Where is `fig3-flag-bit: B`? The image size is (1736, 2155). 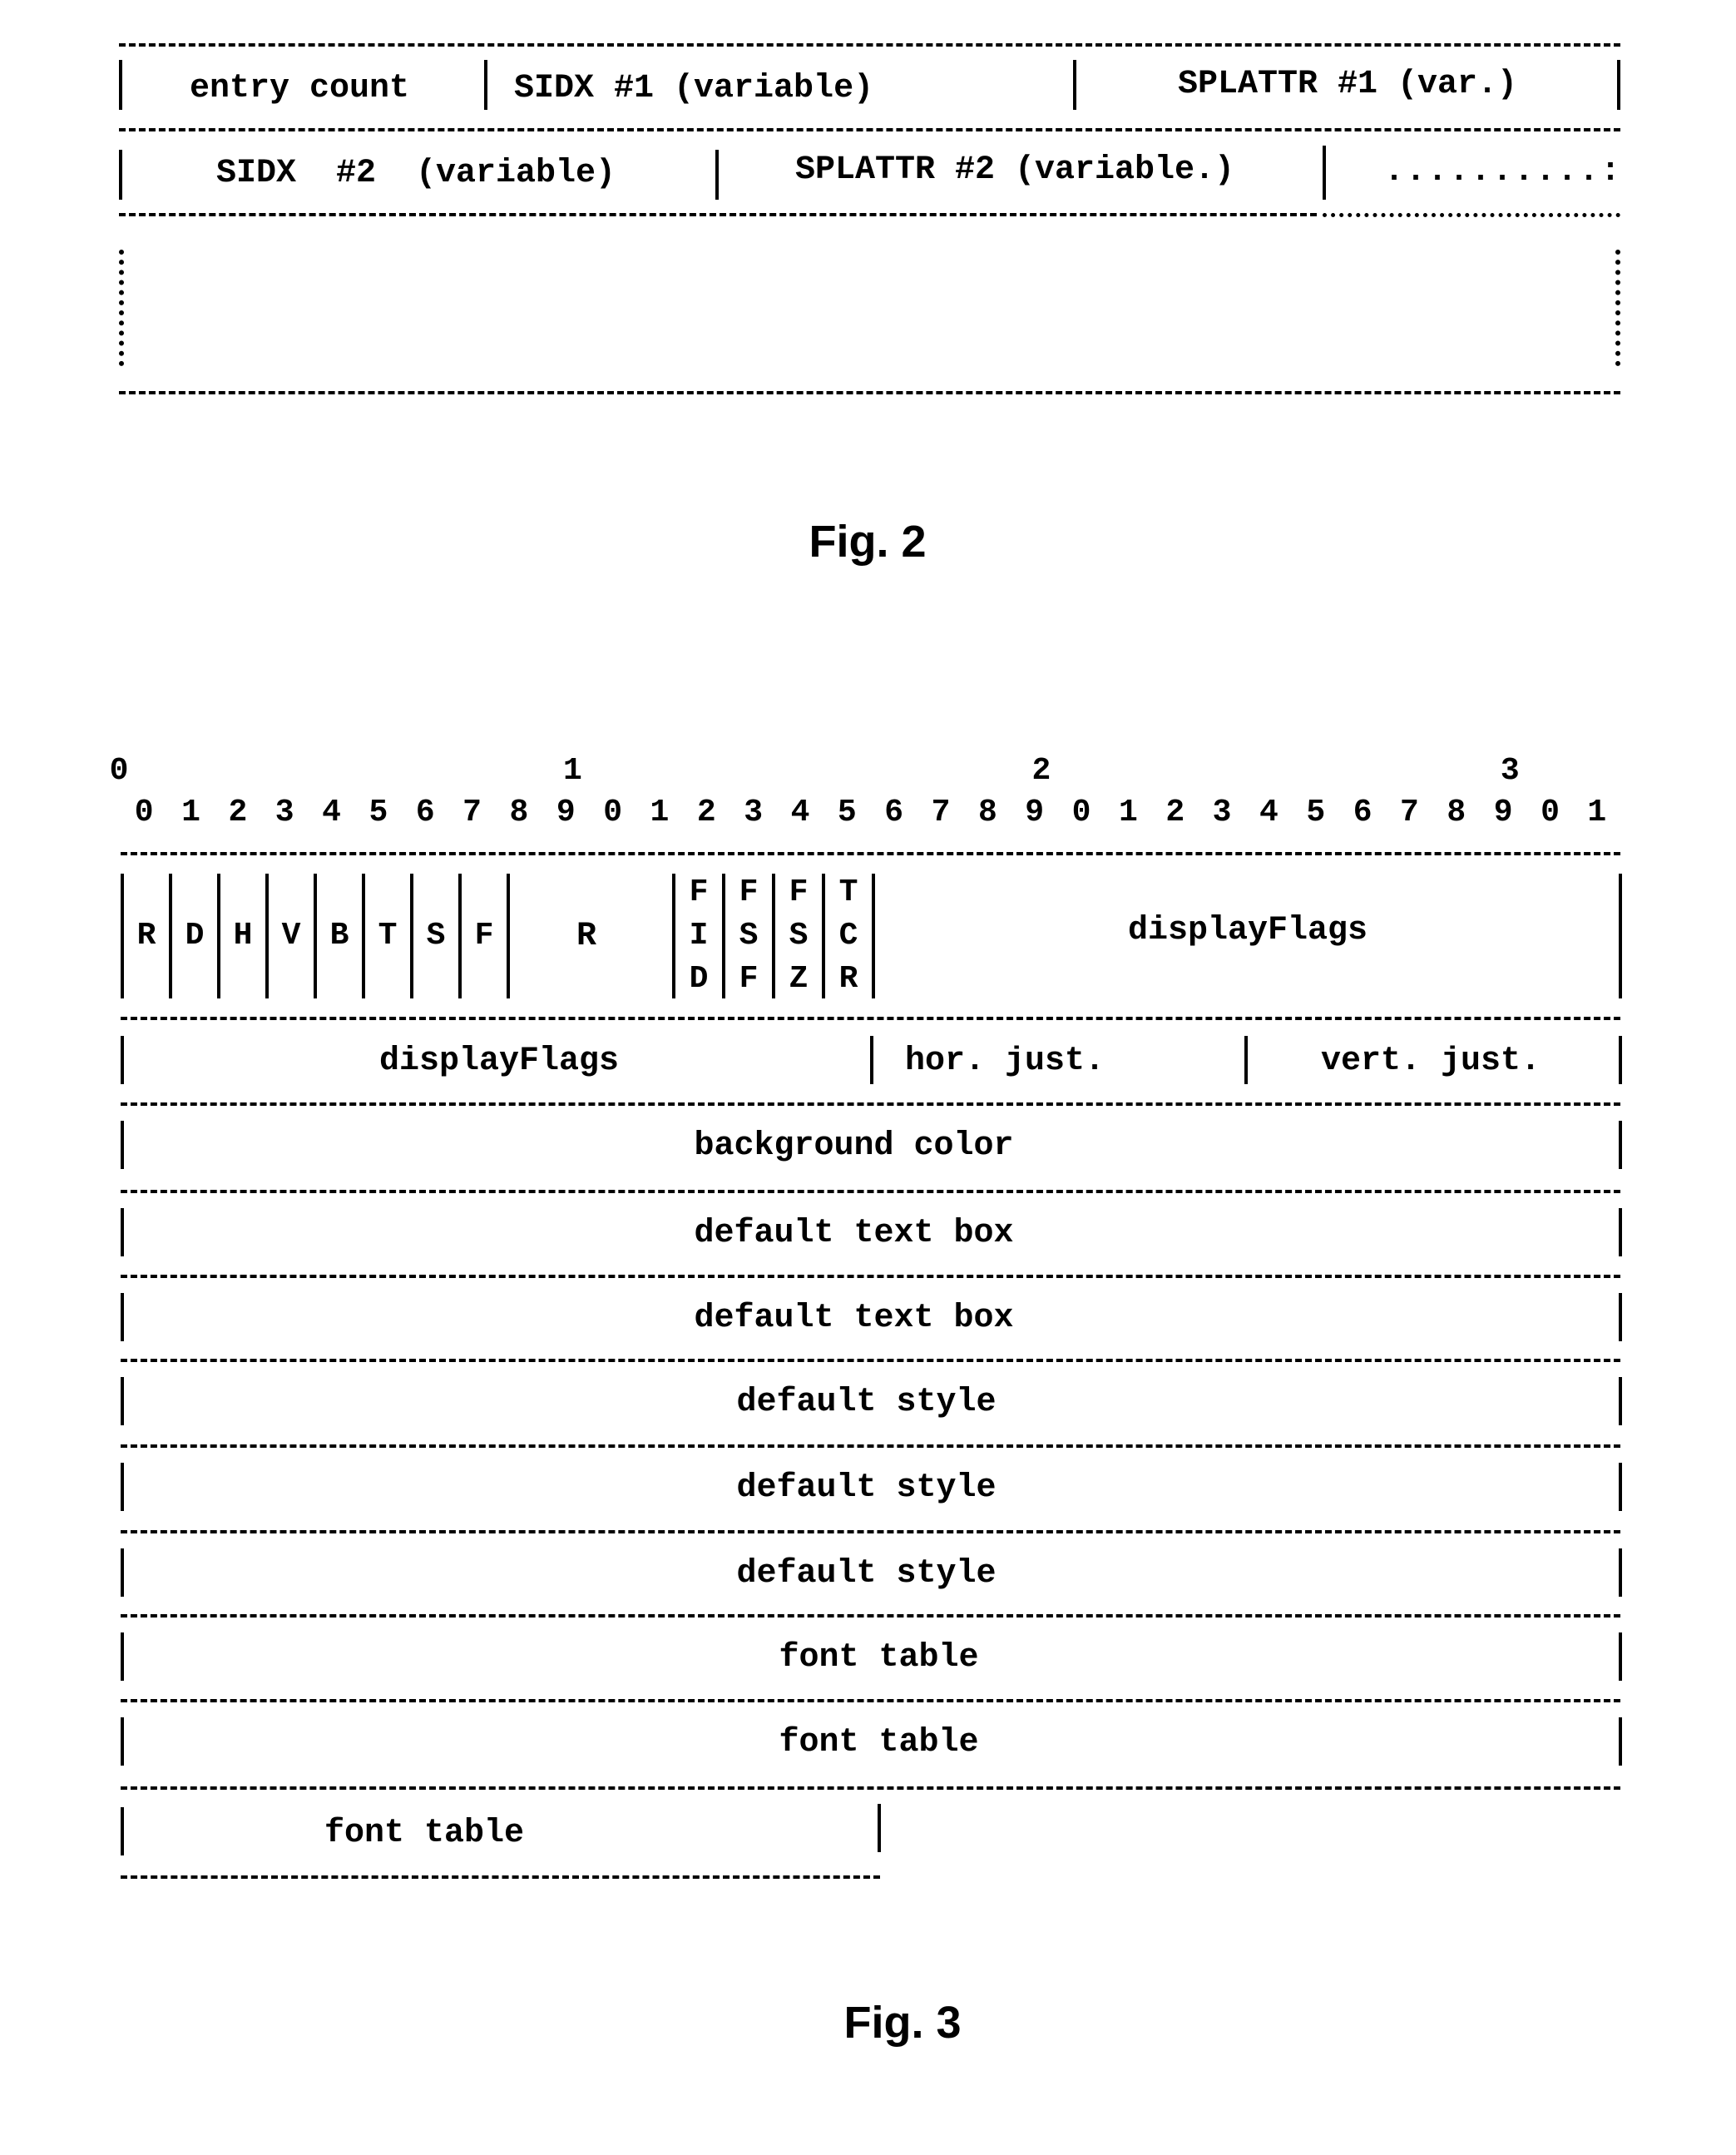 fig3-flag-bit: B is located at coordinates (339, 936).